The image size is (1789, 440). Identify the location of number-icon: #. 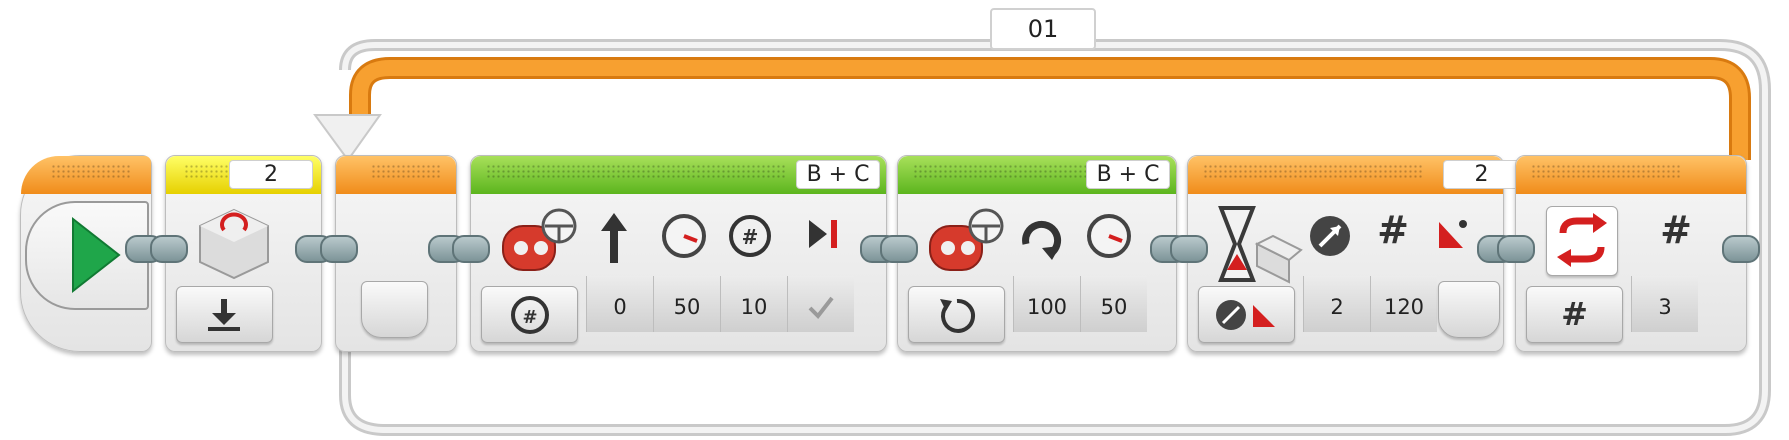
(1393, 230).